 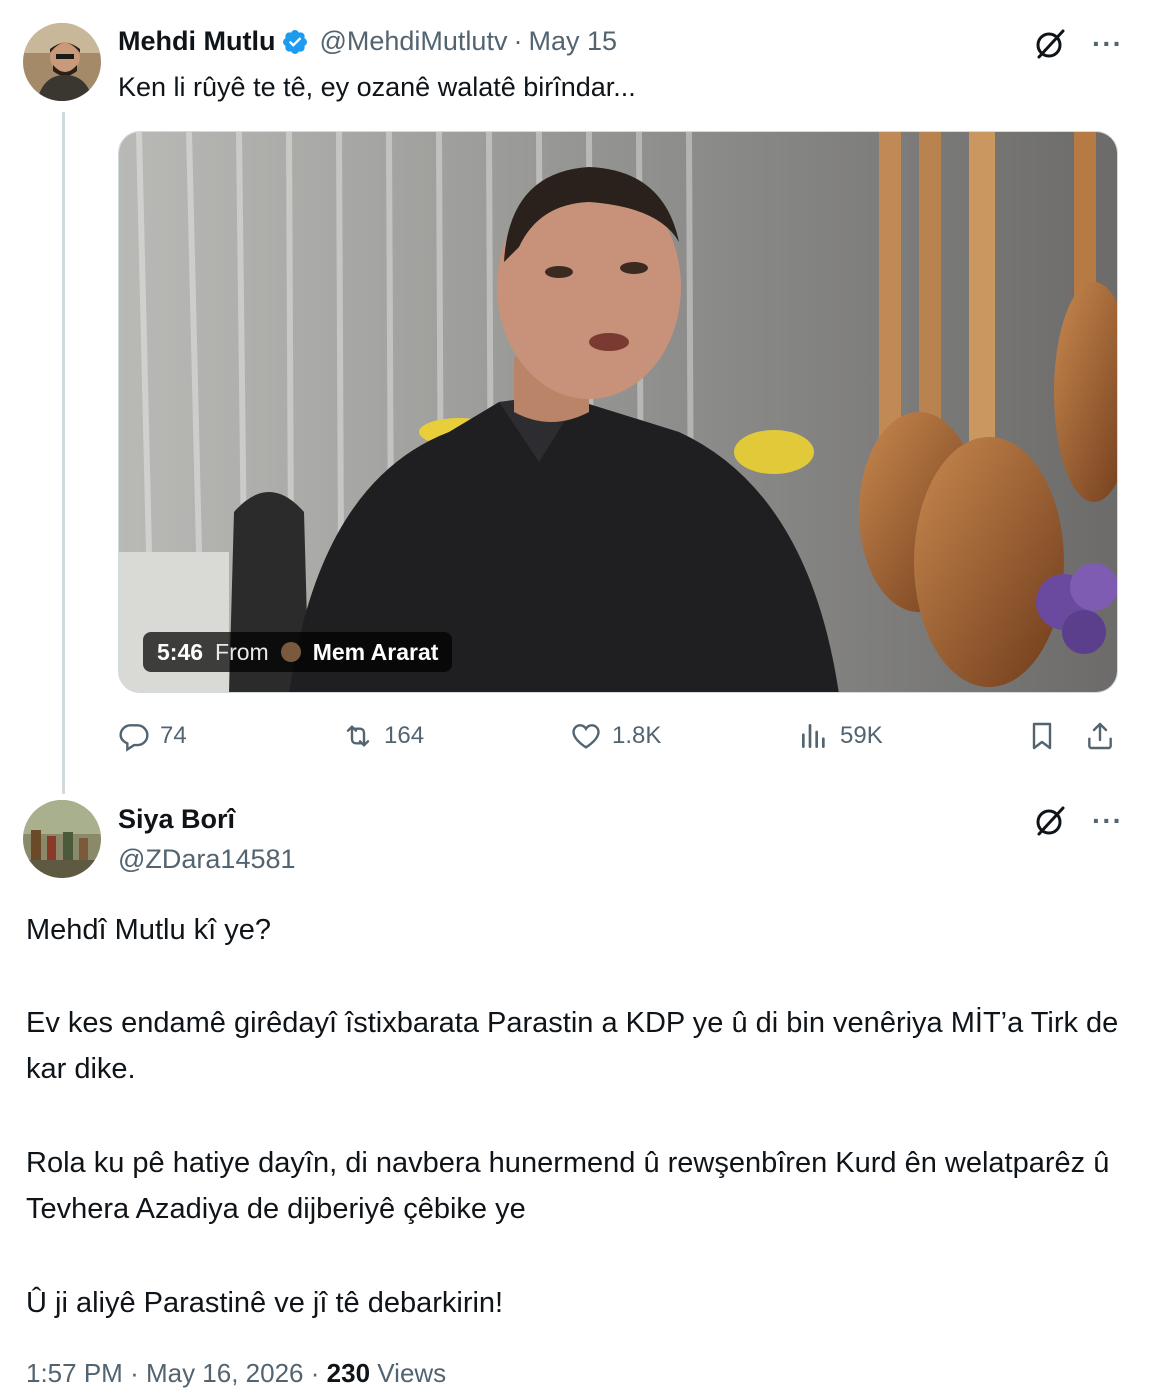 I want to click on bookmark-icon, so click(x=1042, y=736).